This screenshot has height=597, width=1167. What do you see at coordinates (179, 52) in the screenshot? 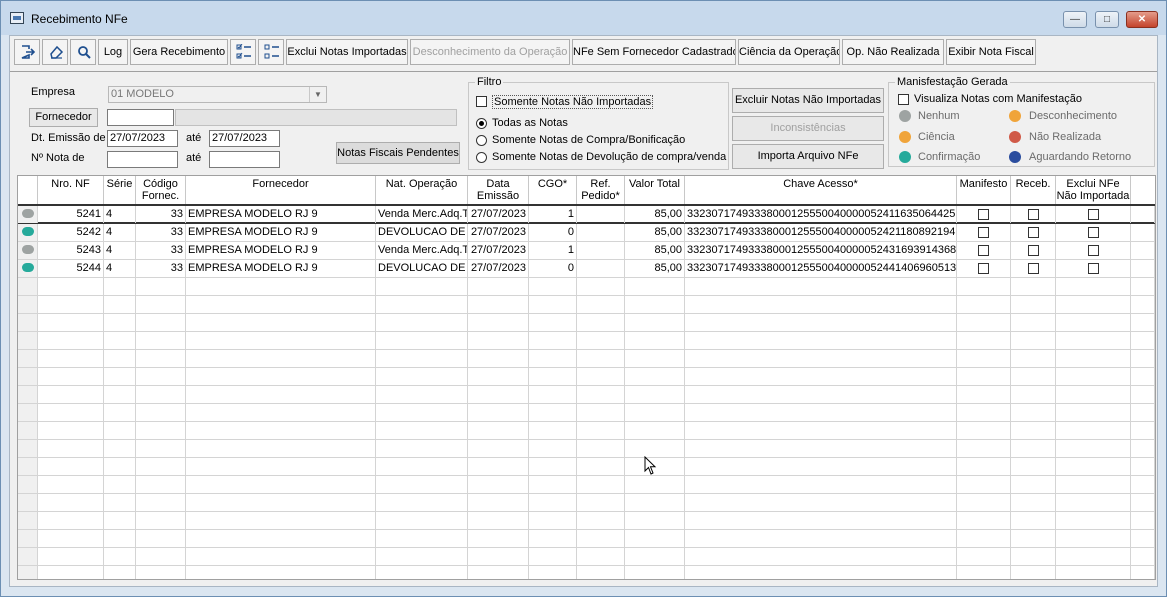
I see `gera-recebimento-button: Gera Recebimento` at bounding box center [179, 52].